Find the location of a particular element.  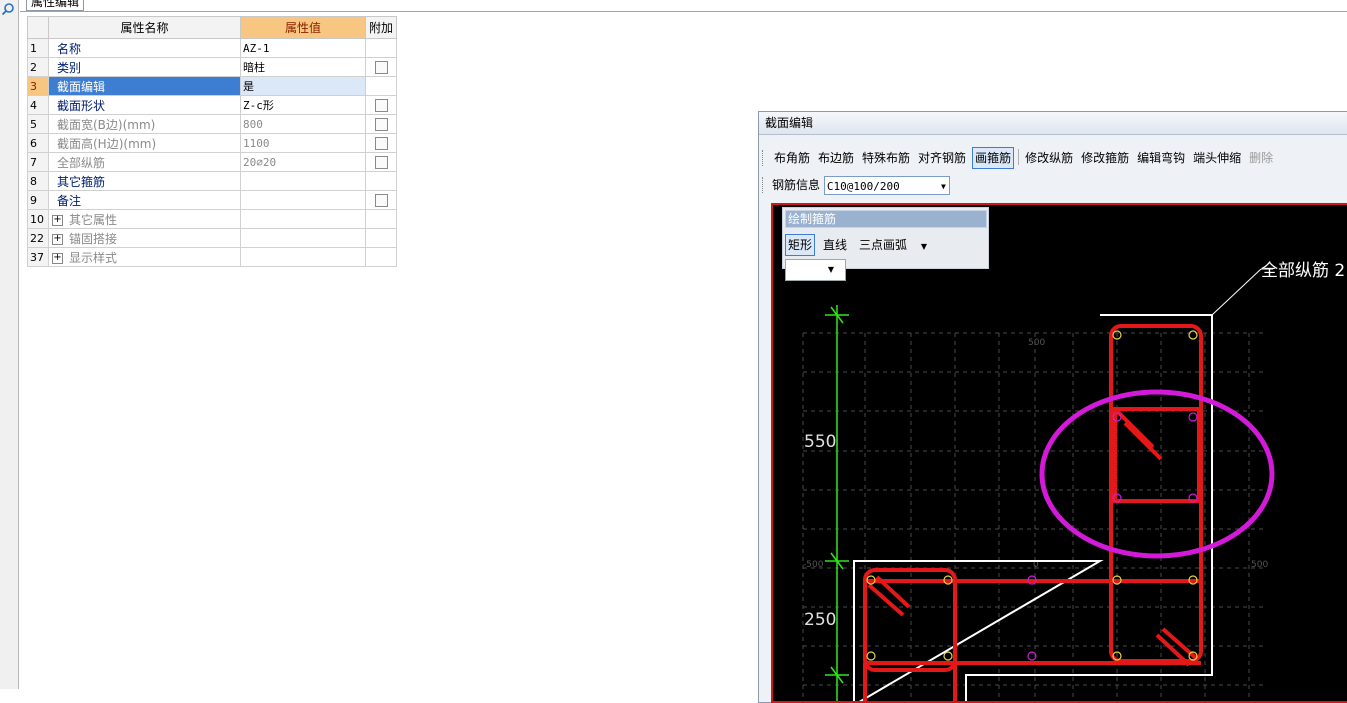

line-mode-button: 直线 is located at coordinates (835, 245).